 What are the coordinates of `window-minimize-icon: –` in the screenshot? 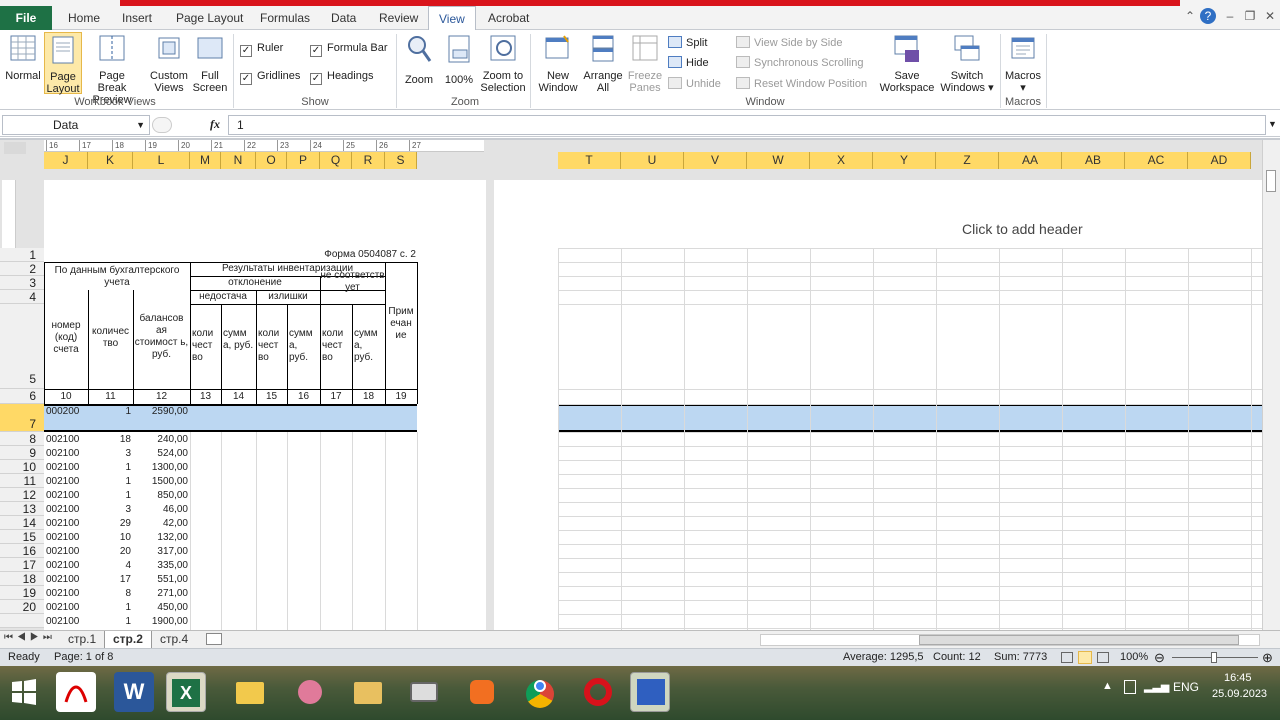 It's located at (1230, 16).